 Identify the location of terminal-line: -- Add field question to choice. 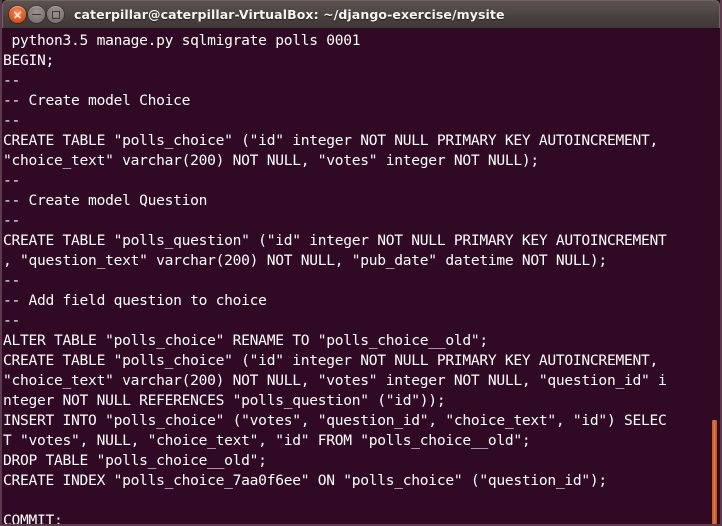
(135, 300).